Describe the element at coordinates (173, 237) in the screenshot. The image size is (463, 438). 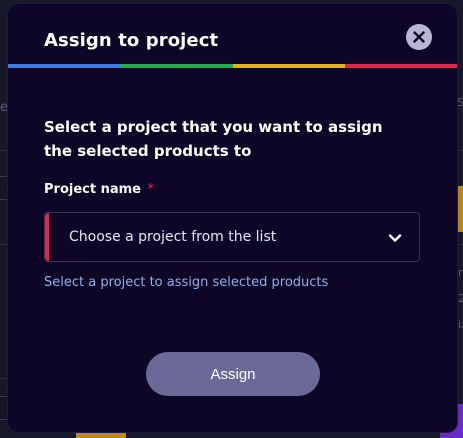
I see `select-placeholder: Choose a project from the list` at that location.